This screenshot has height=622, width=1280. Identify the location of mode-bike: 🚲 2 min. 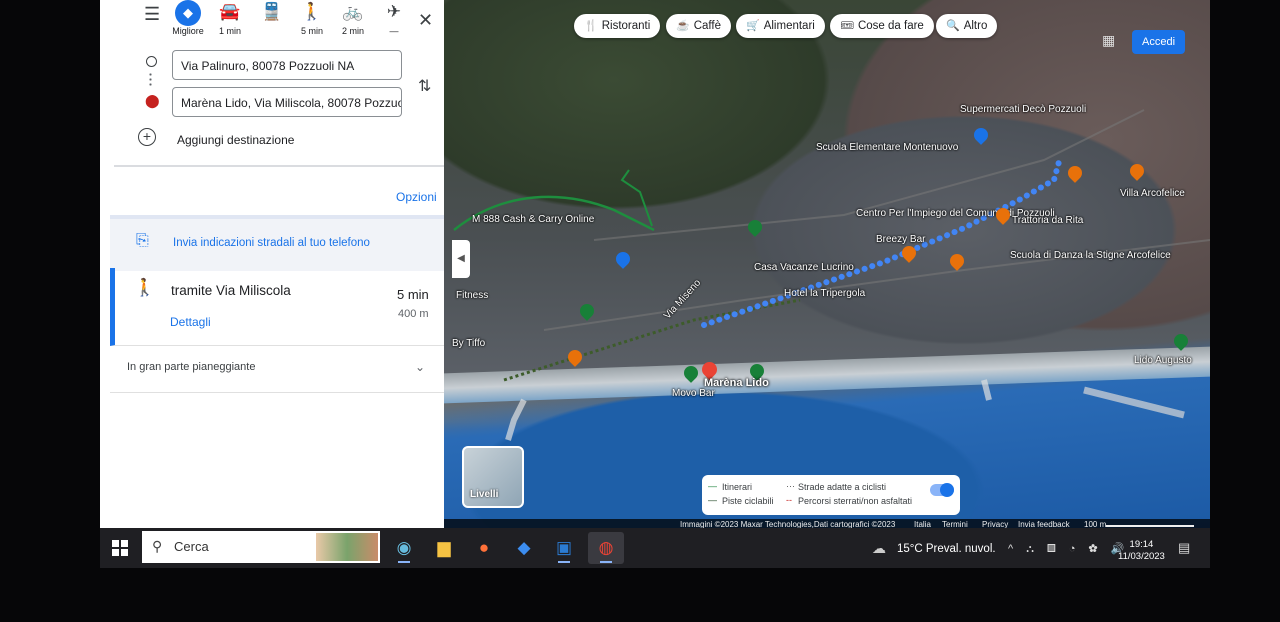
(353, 18).